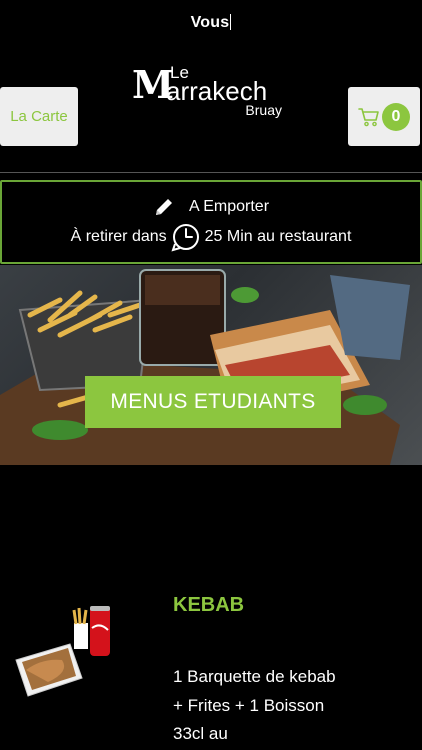 The height and width of the screenshot is (750, 422). Describe the element at coordinates (163, 207) in the screenshot. I see `pencil-icon` at that location.